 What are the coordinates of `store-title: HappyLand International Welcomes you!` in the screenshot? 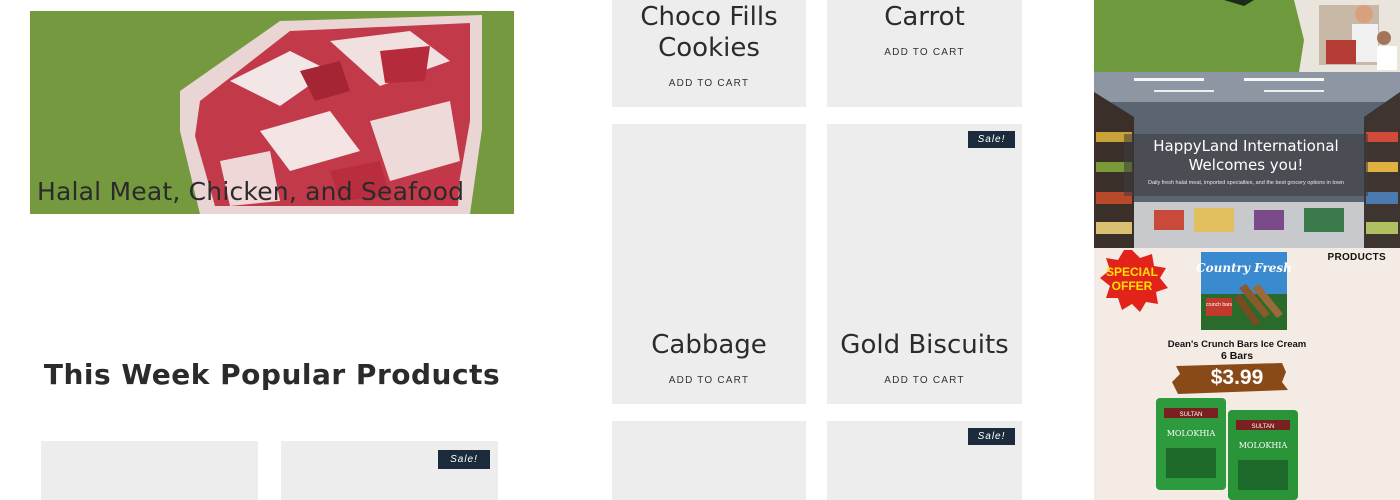 It's located at (1246, 155).